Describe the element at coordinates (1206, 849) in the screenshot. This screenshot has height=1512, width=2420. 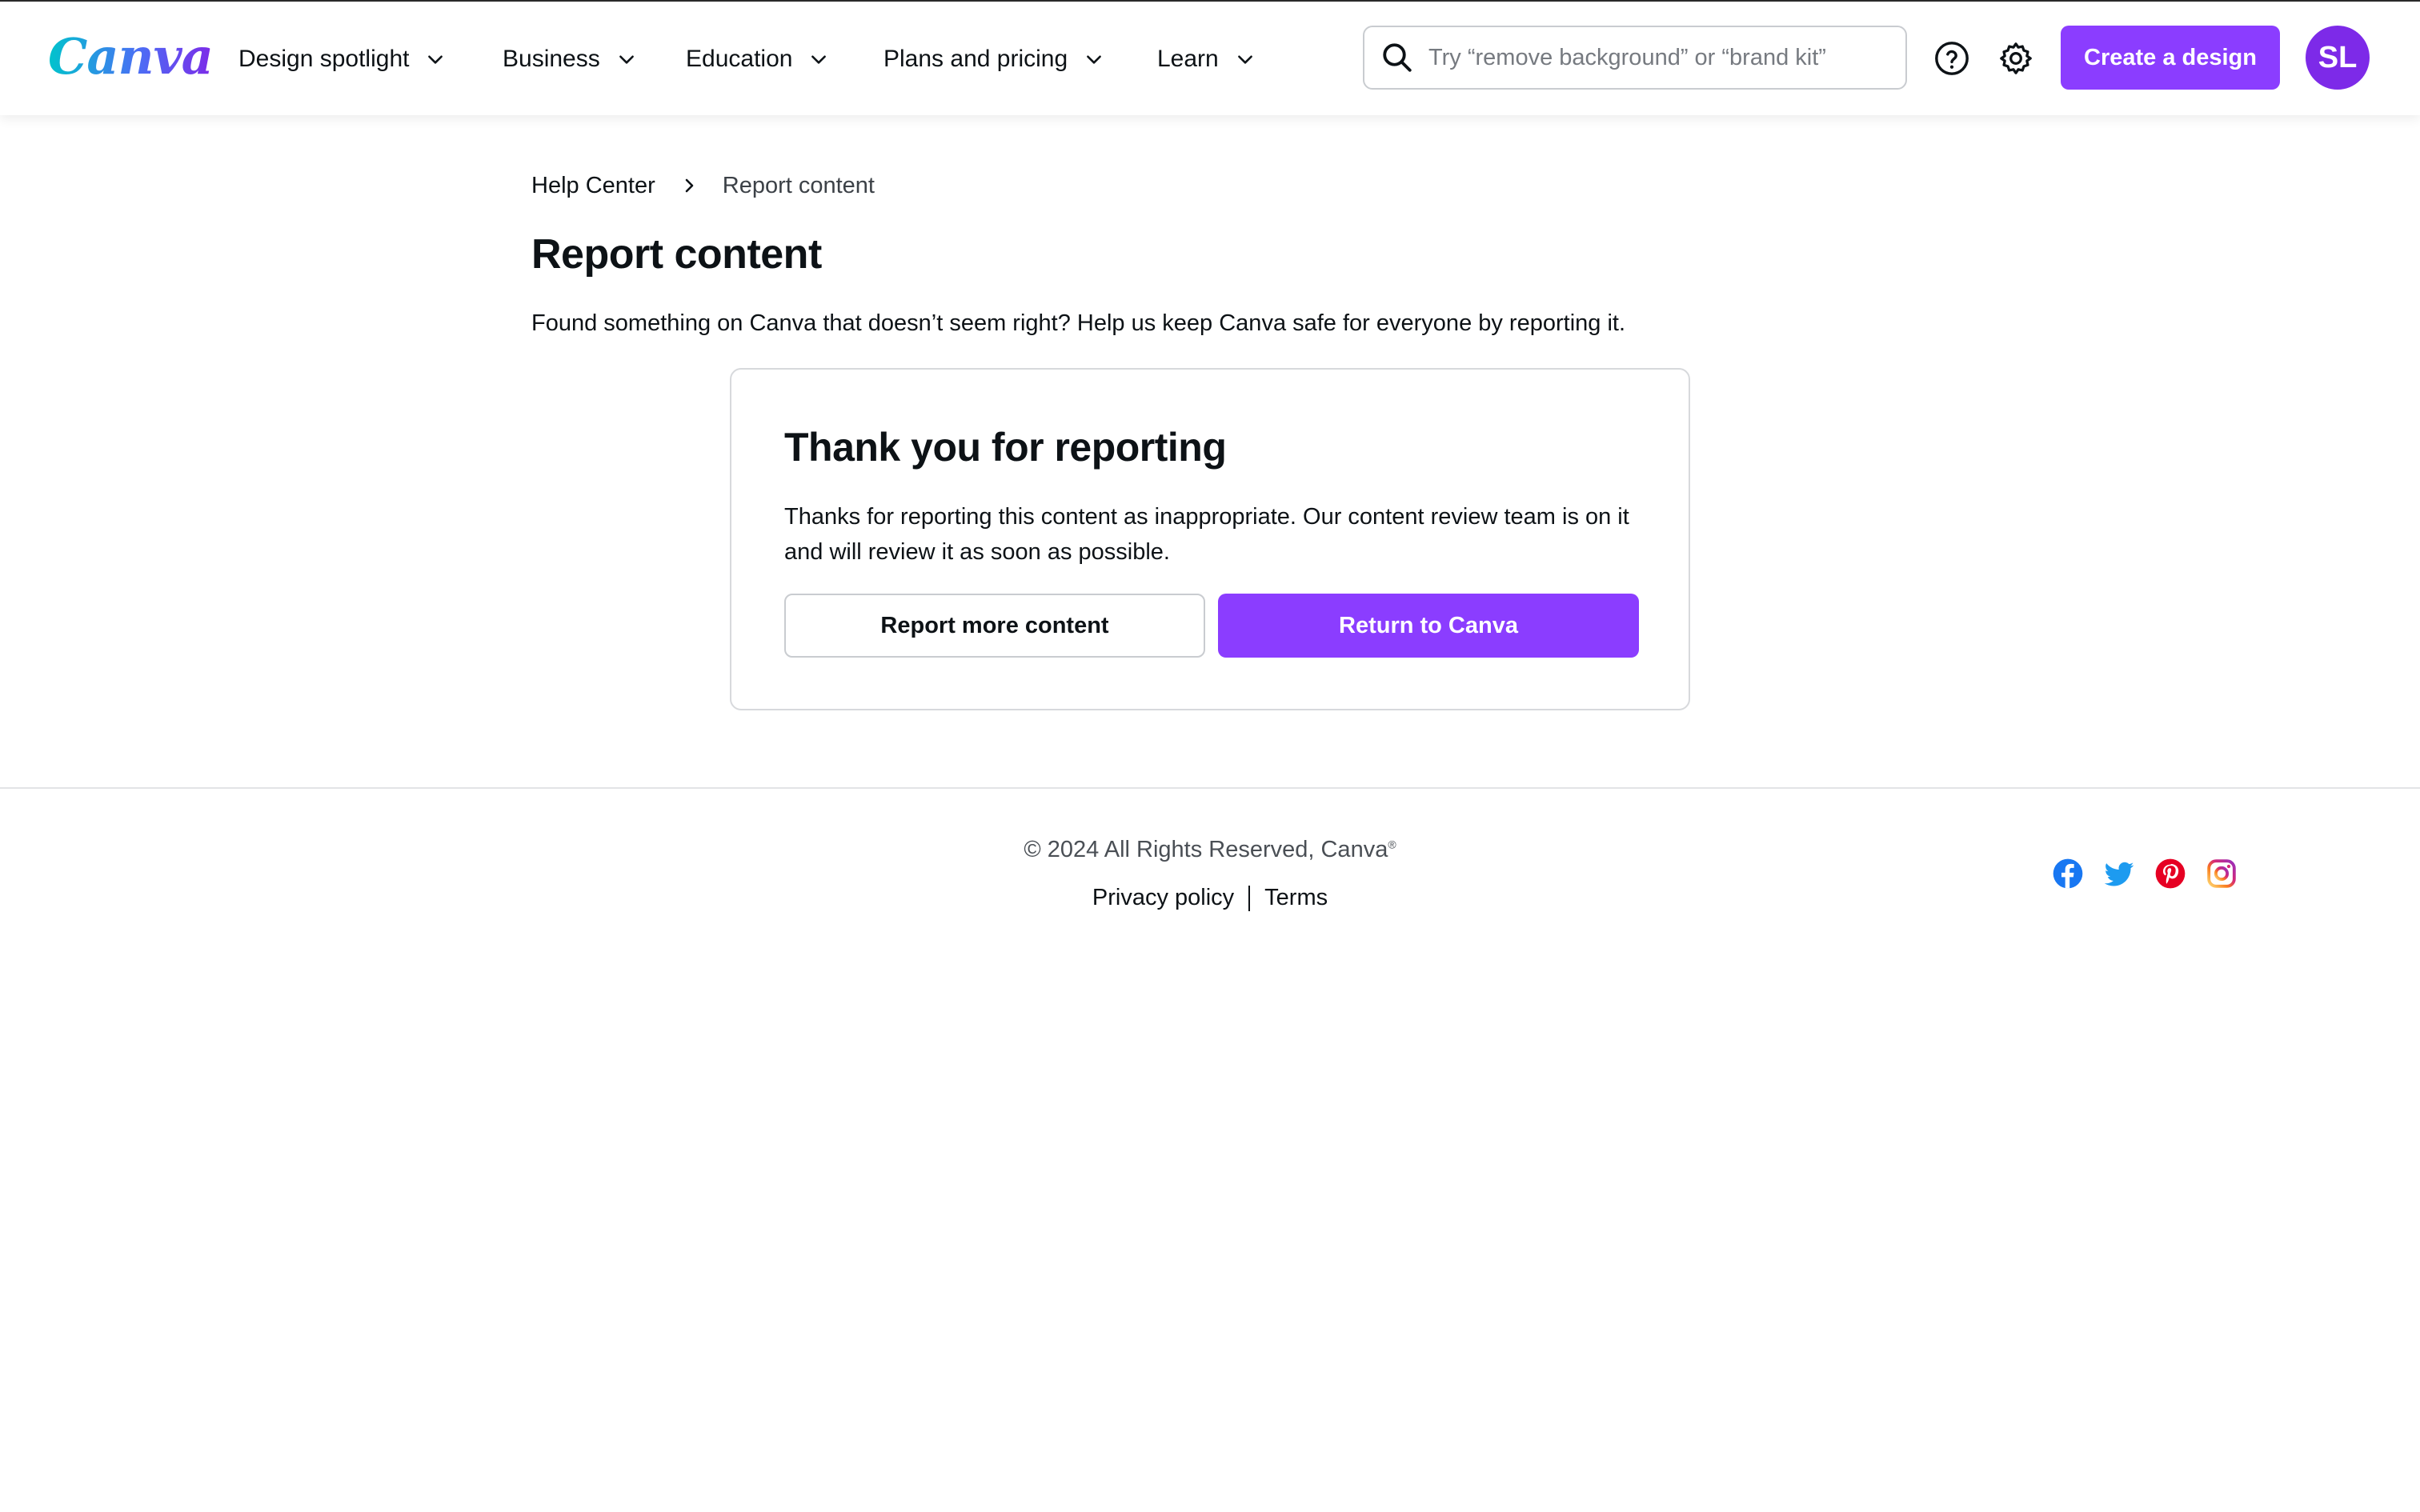
I see `copyright-text: © 2024 All Rights Reserved, Canva` at that location.